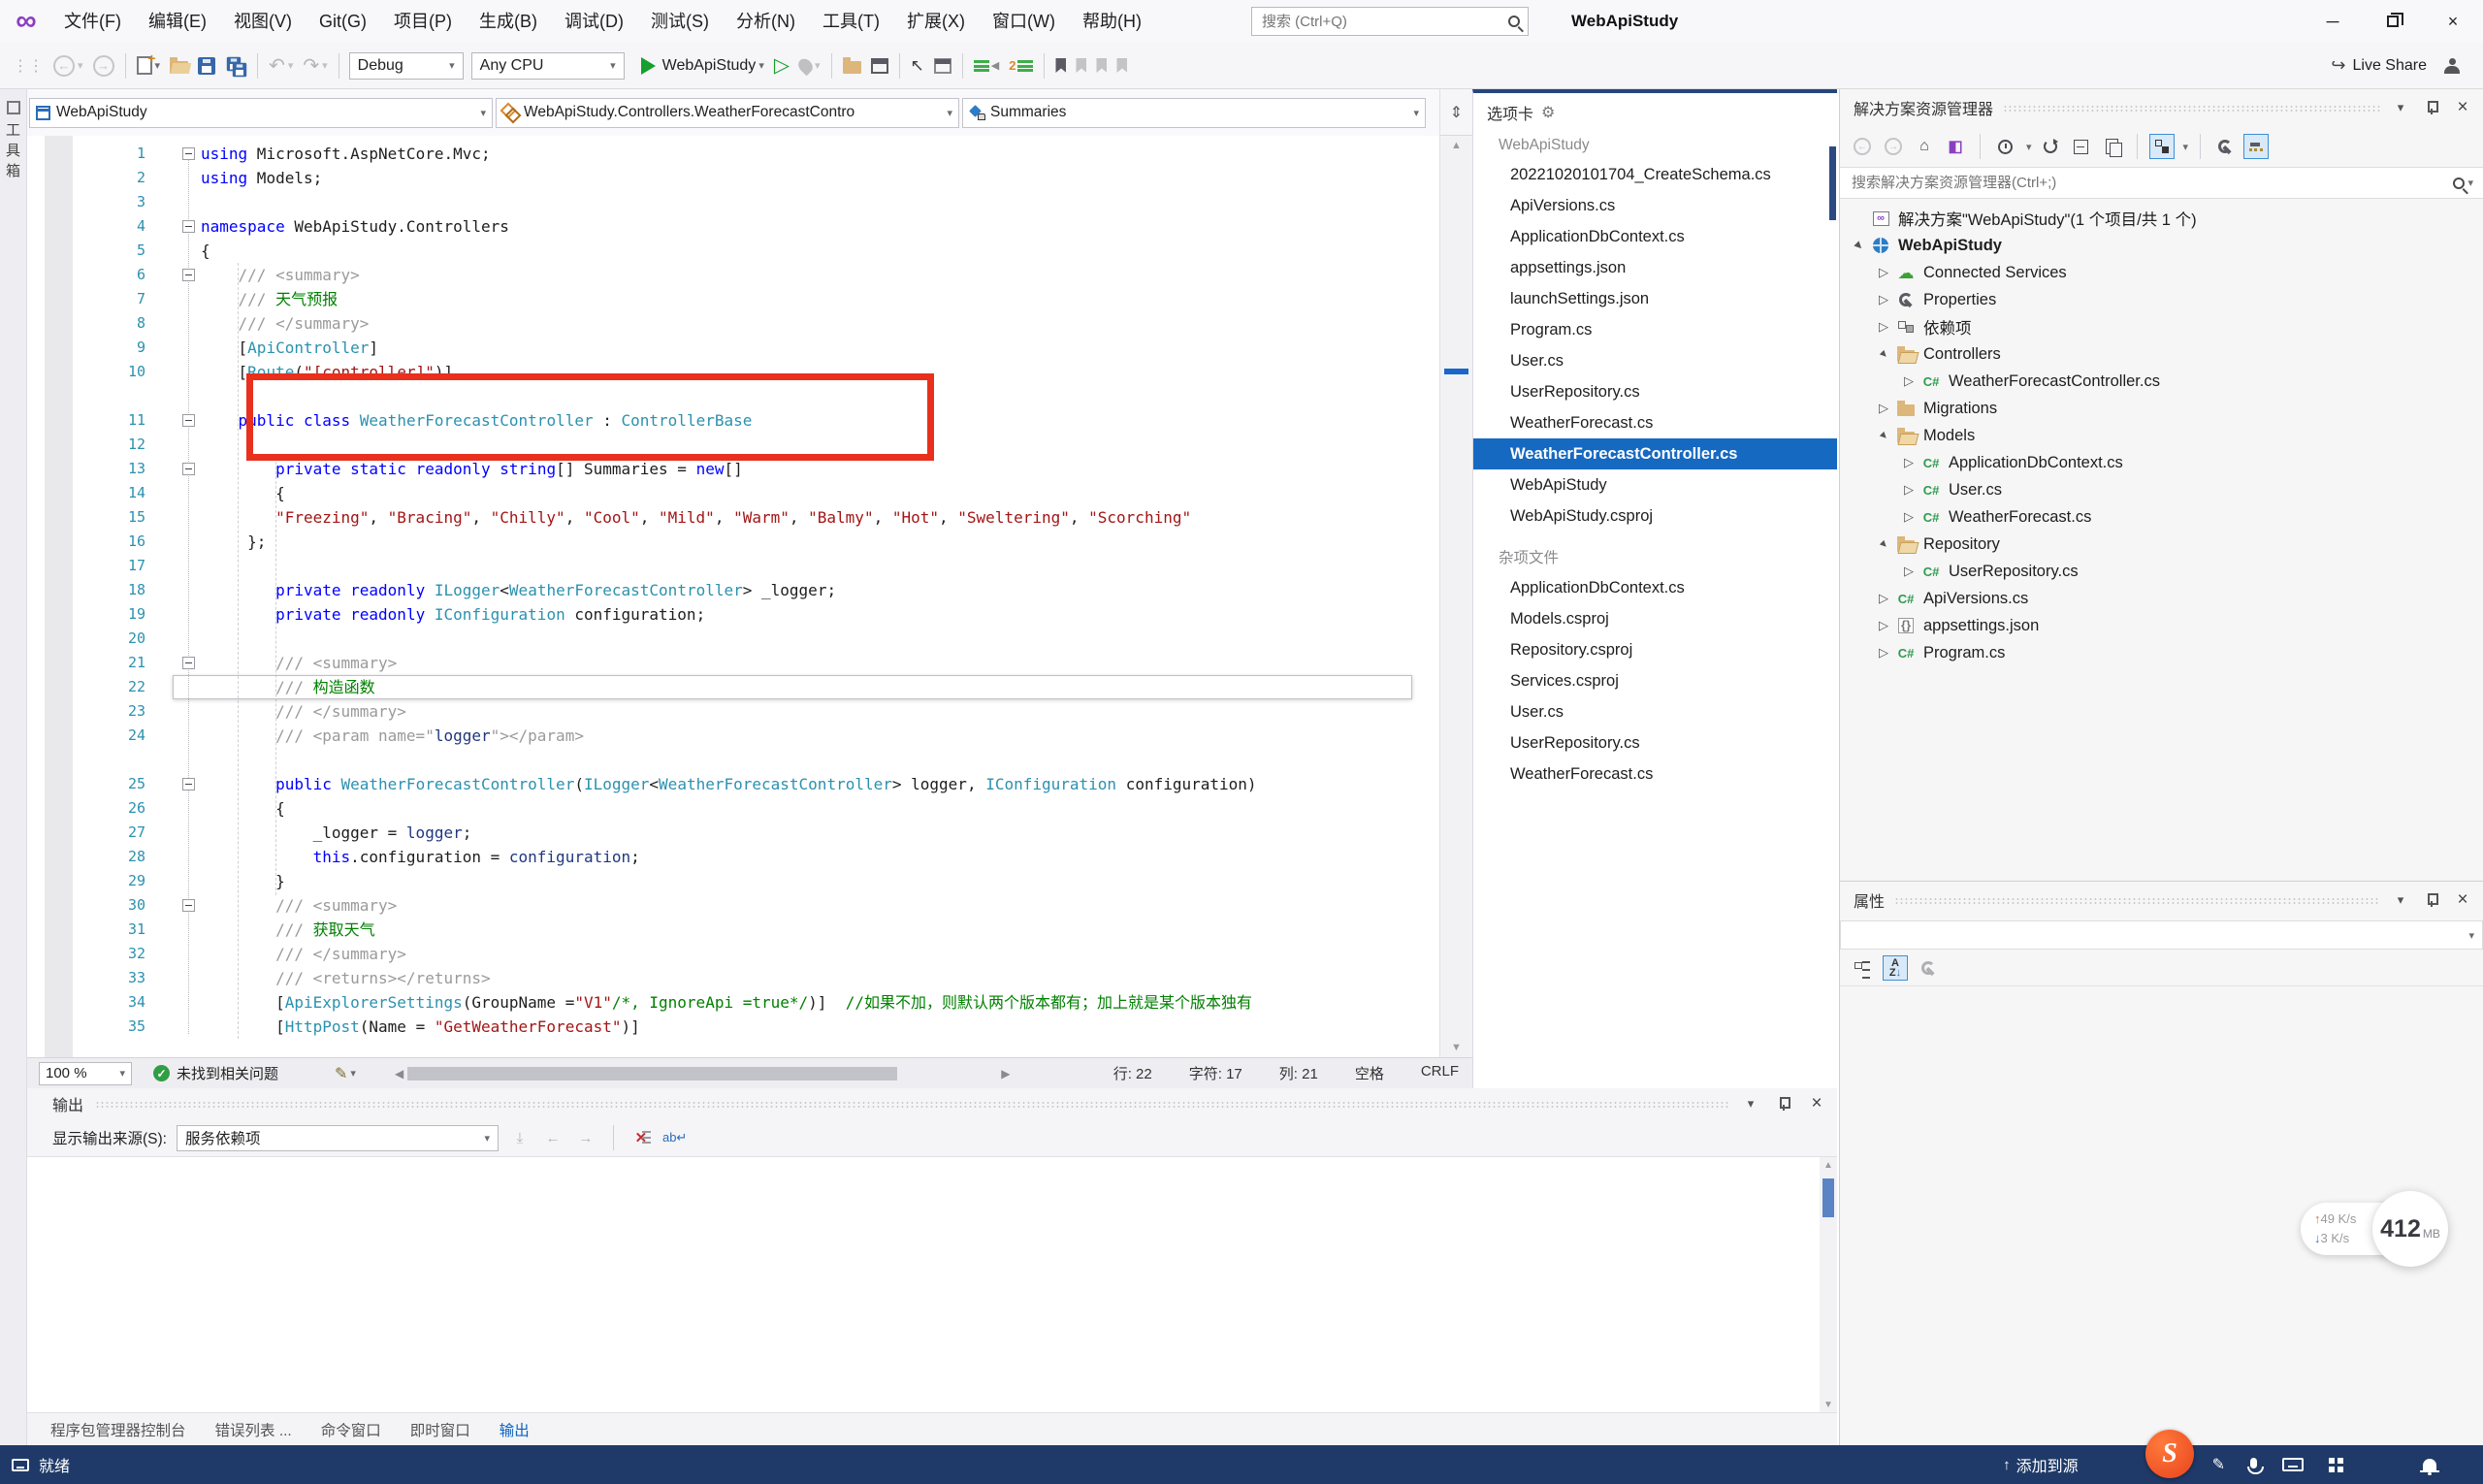 This screenshot has height=1484, width=2483. What do you see at coordinates (1655, 267) in the screenshot?
I see `document-tab-item: appsettings.json` at bounding box center [1655, 267].